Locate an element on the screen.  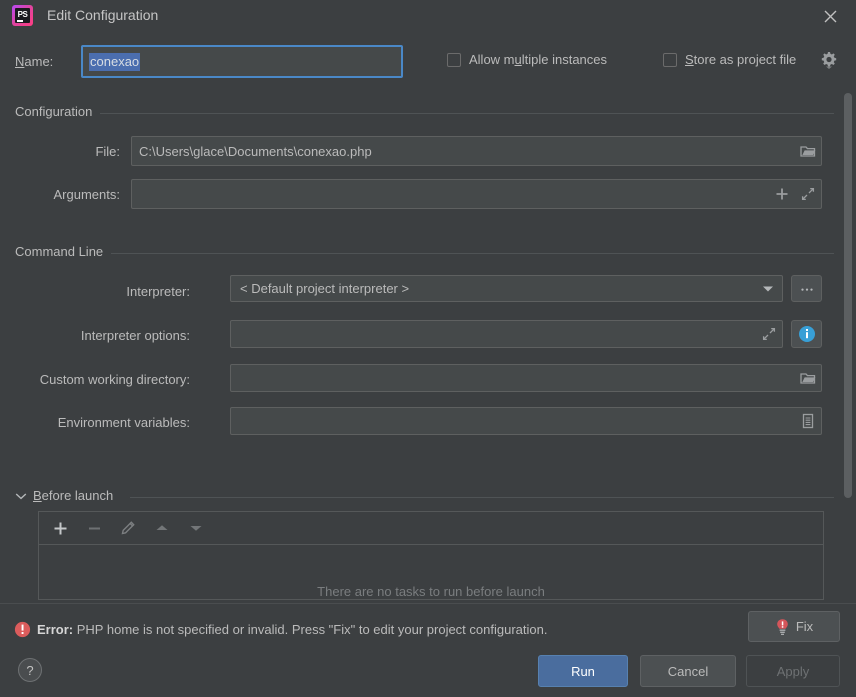
run-button-label: Run is located at coordinates (583, 671).